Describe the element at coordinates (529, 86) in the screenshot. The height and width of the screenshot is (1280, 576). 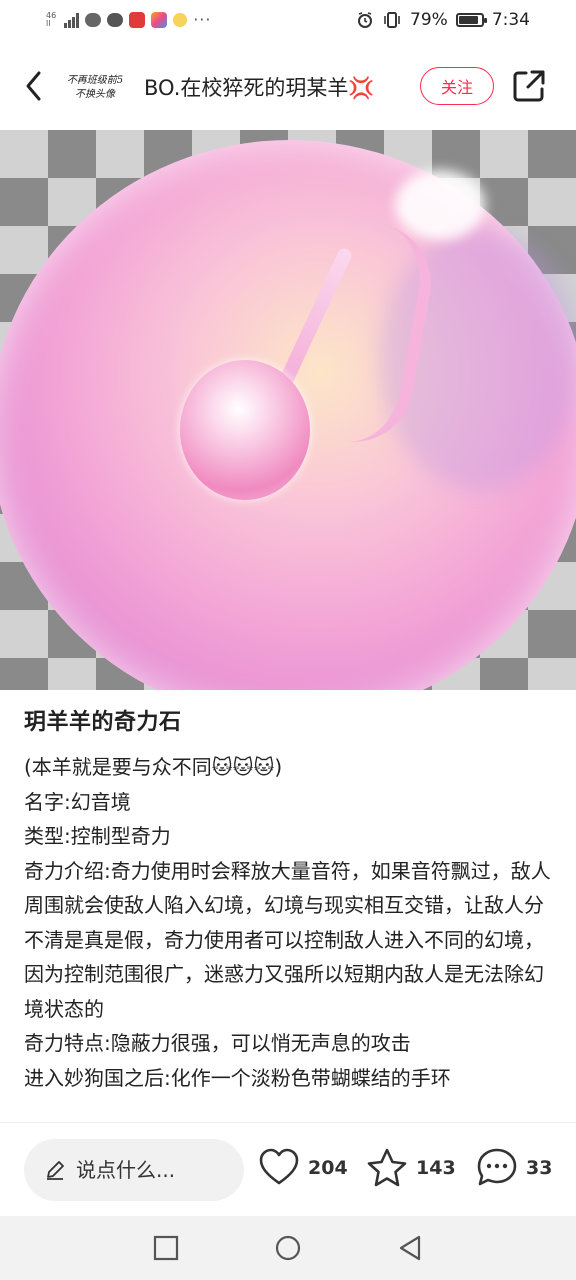
I see `share-icon` at that location.